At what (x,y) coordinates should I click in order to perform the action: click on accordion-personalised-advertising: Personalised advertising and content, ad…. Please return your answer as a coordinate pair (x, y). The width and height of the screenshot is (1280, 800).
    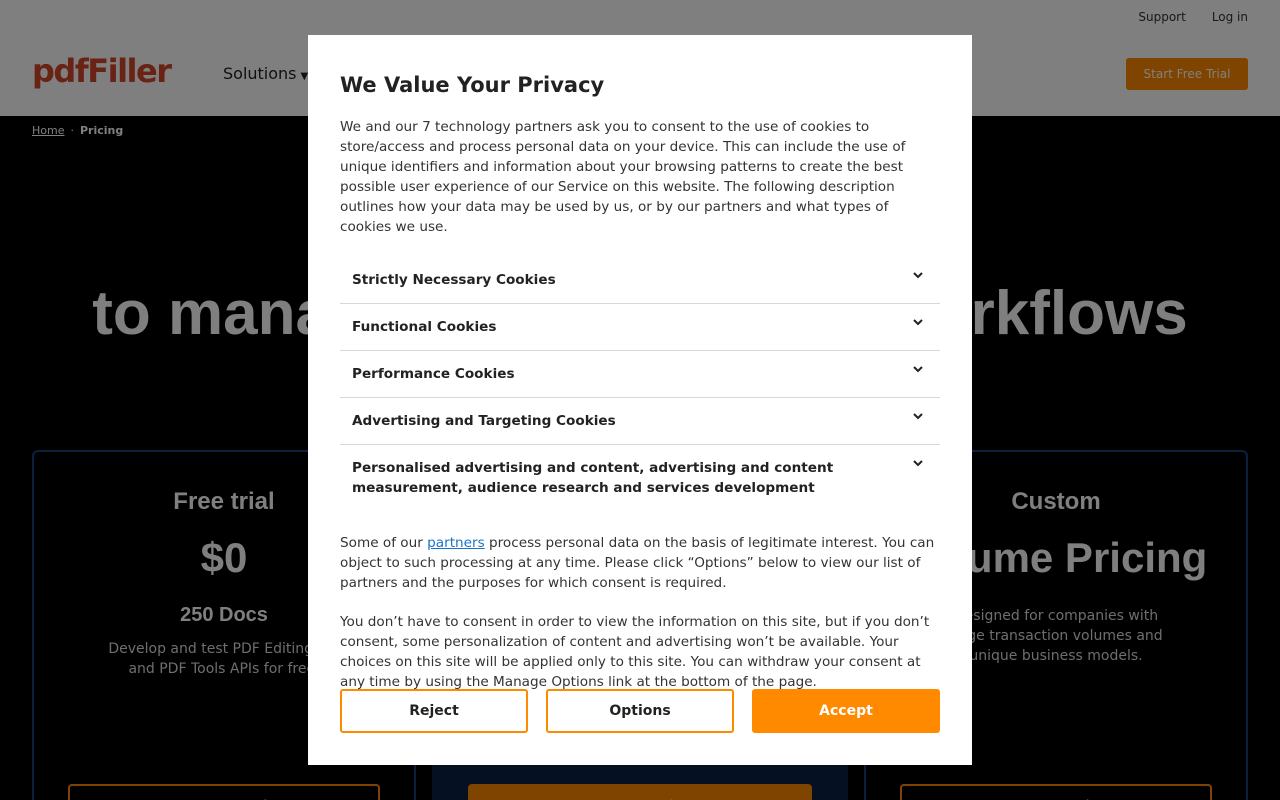
    Looking at the image, I should click on (640, 478).